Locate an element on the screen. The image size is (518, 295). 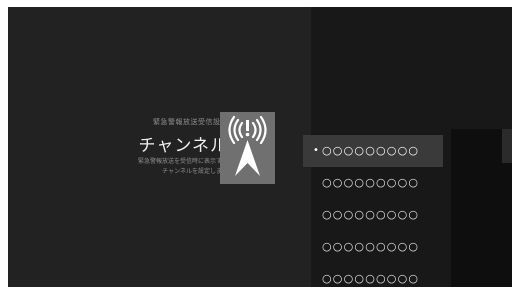
channel-option-4: ○○○○○○○○○ is located at coordinates (373, 247).